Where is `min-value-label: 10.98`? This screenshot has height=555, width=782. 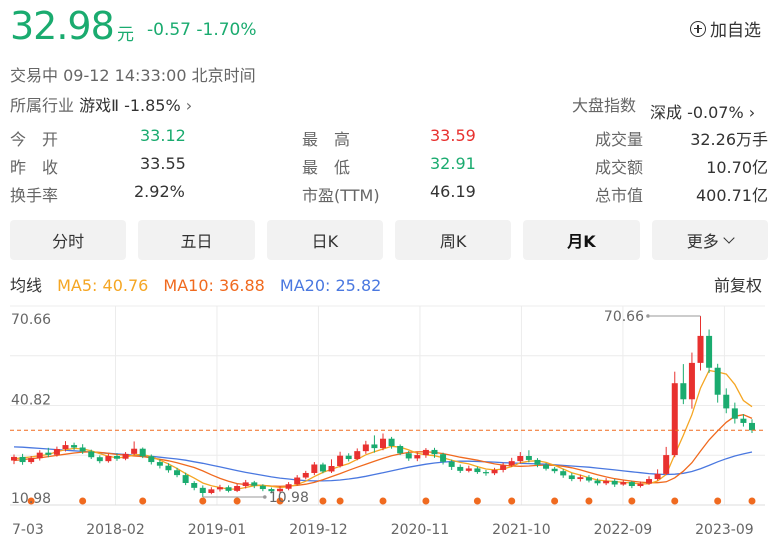
min-value-label: 10.98 is located at coordinates (289, 498).